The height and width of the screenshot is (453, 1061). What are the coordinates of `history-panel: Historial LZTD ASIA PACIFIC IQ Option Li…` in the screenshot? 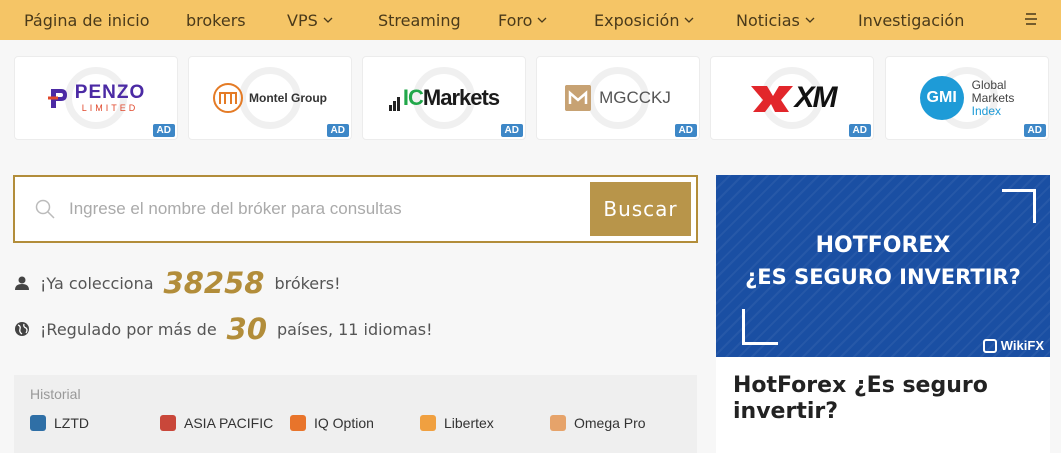 It's located at (355, 414).